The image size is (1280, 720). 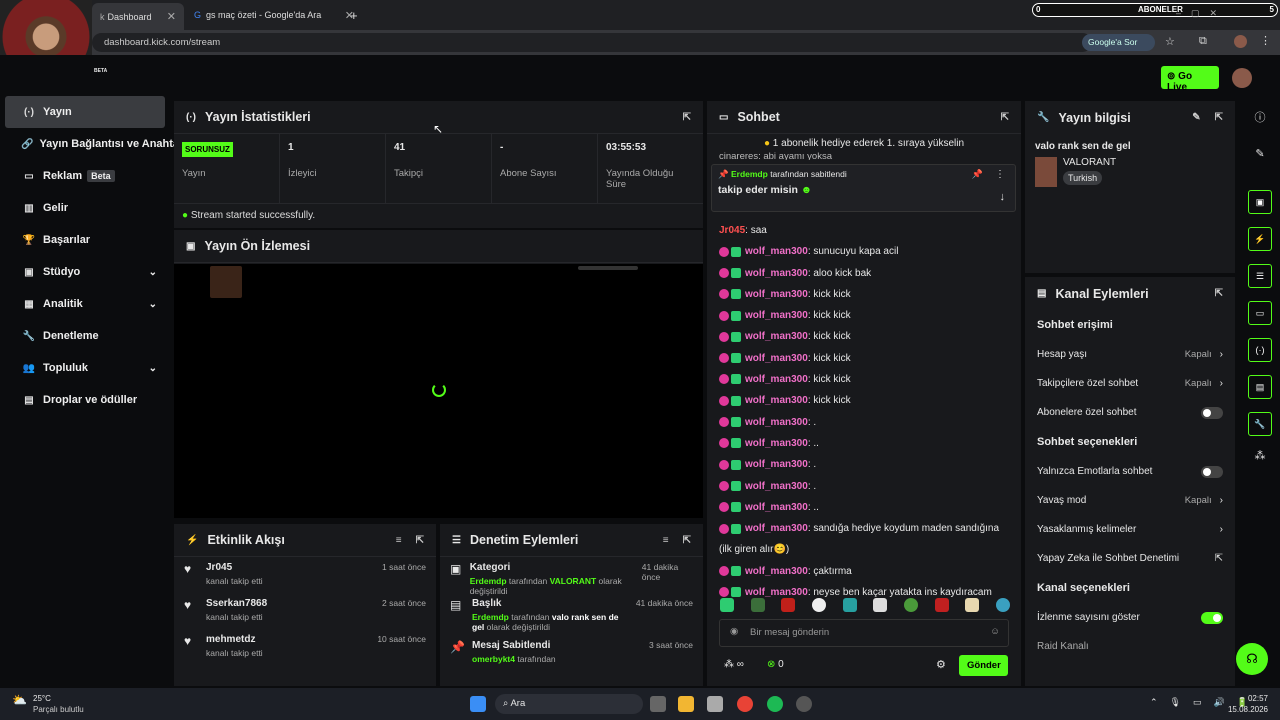 I want to click on activity-user: mehmetdz, so click(x=234, y=639).